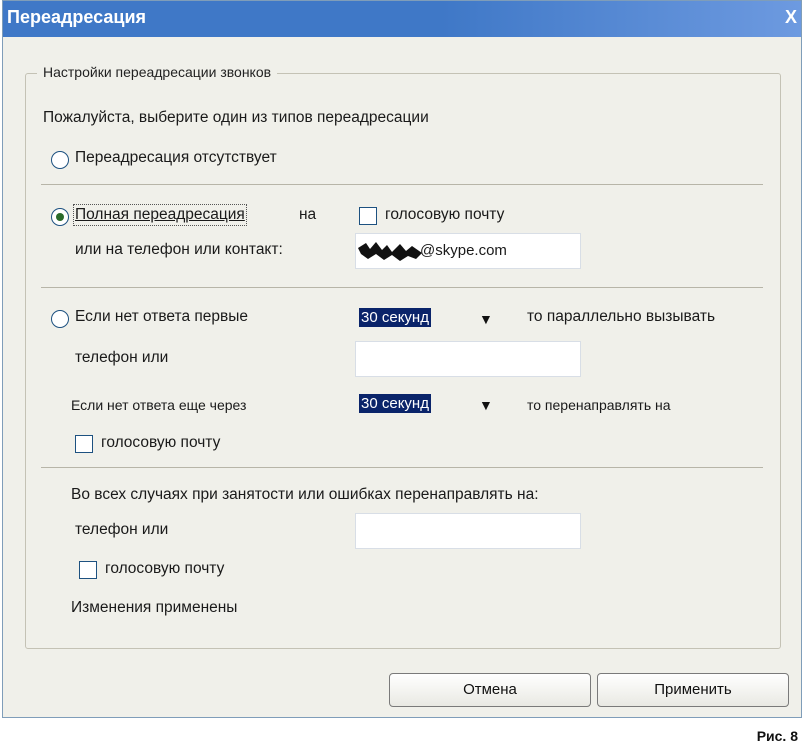 This screenshot has width=804, height=755. Describe the element at coordinates (368, 216) in the screenshot. I see `full-voicemail-checkbox` at that location.